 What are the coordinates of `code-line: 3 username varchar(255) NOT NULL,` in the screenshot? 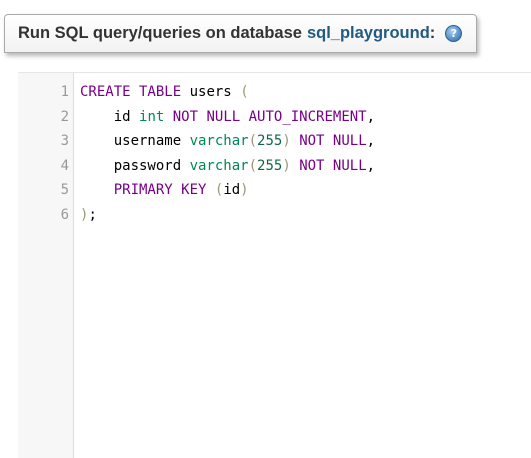 It's located at (274, 141).